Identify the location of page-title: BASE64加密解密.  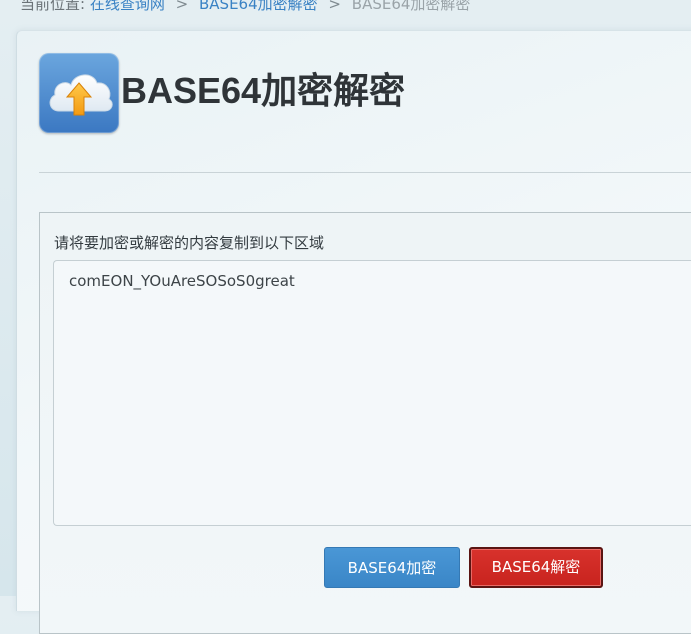
(263, 90).